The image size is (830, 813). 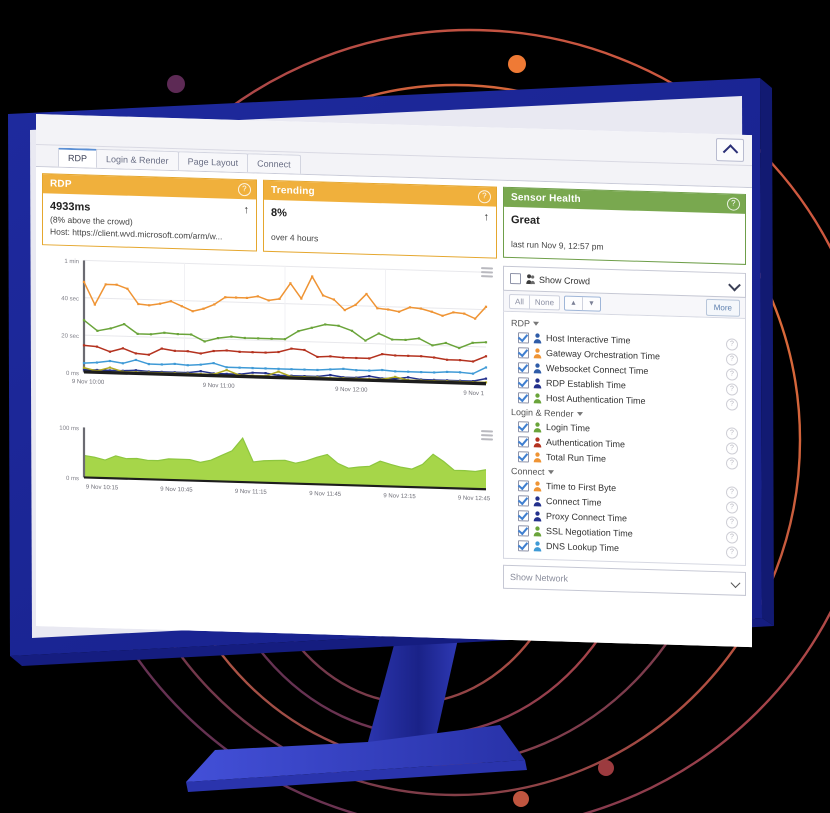 I want to click on chart1-x-tick-label: 9 Nov 10:00, so click(x=88, y=382).